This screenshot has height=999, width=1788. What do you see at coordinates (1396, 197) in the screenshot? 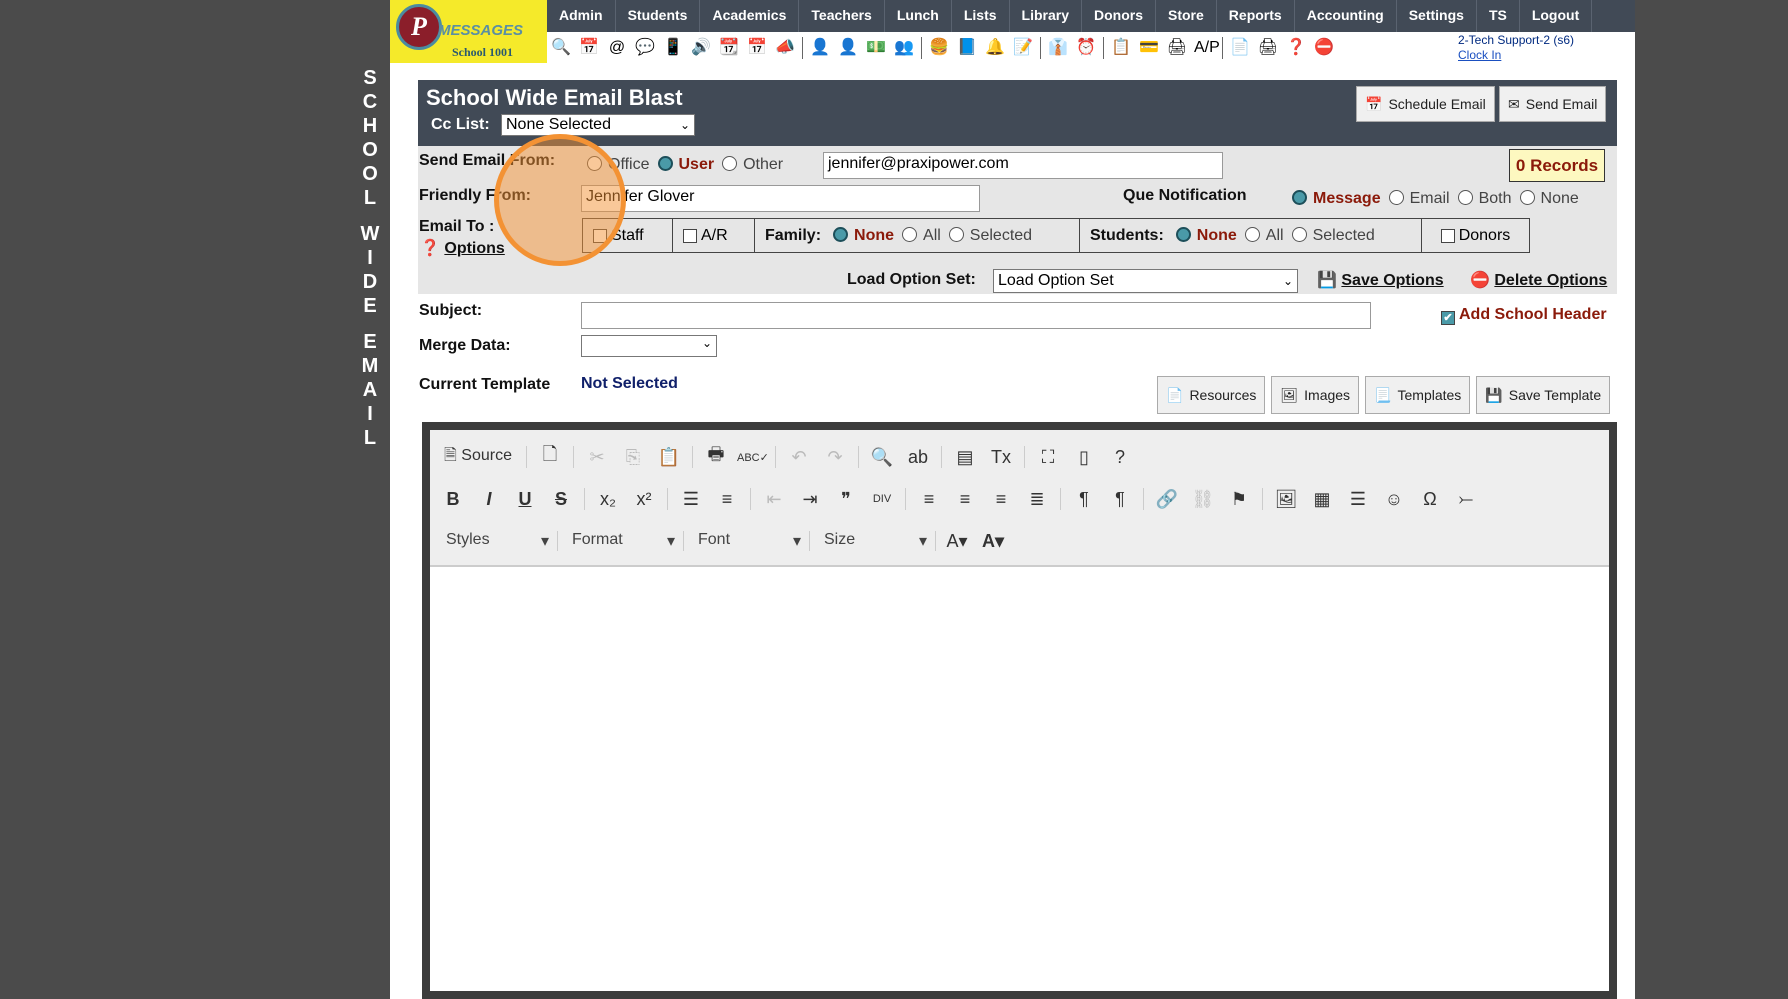
I see `radio-email` at bounding box center [1396, 197].